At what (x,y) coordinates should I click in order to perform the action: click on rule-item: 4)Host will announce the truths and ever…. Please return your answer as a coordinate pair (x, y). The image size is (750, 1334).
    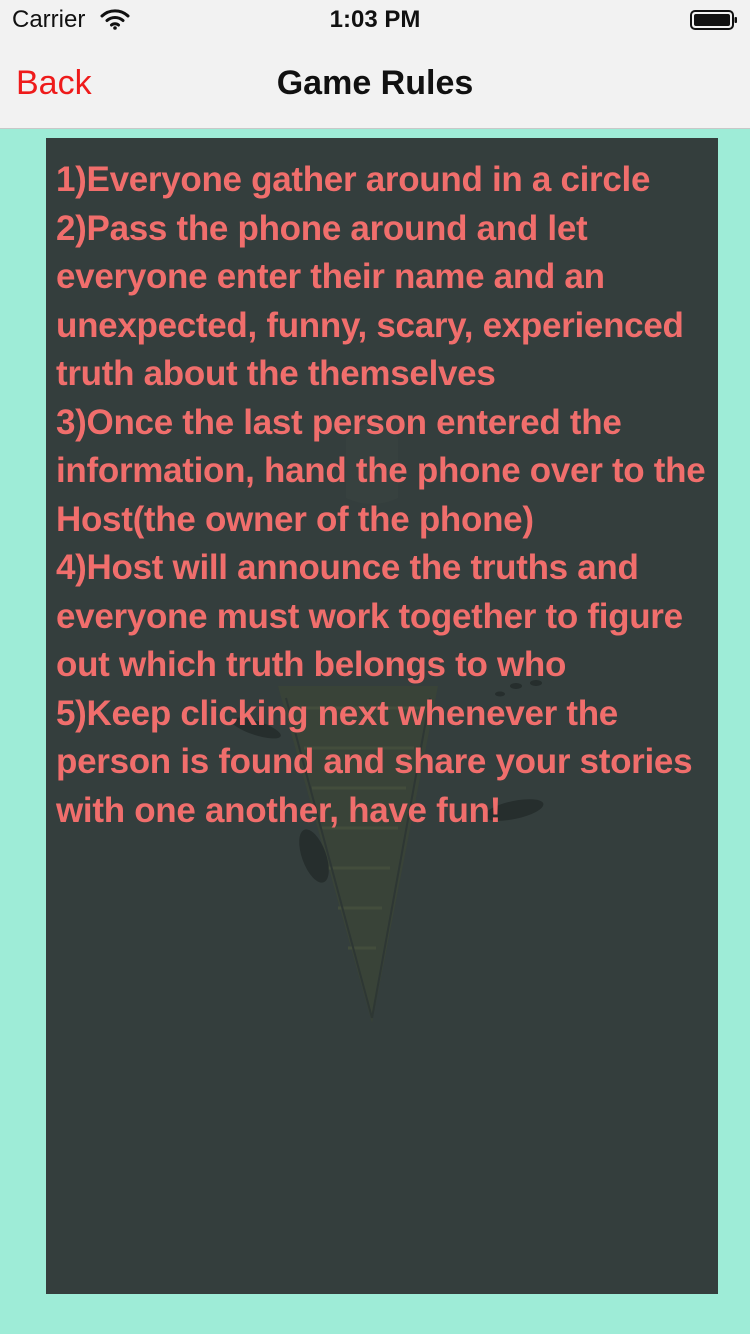
    Looking at the image, I should click on (369, 616).